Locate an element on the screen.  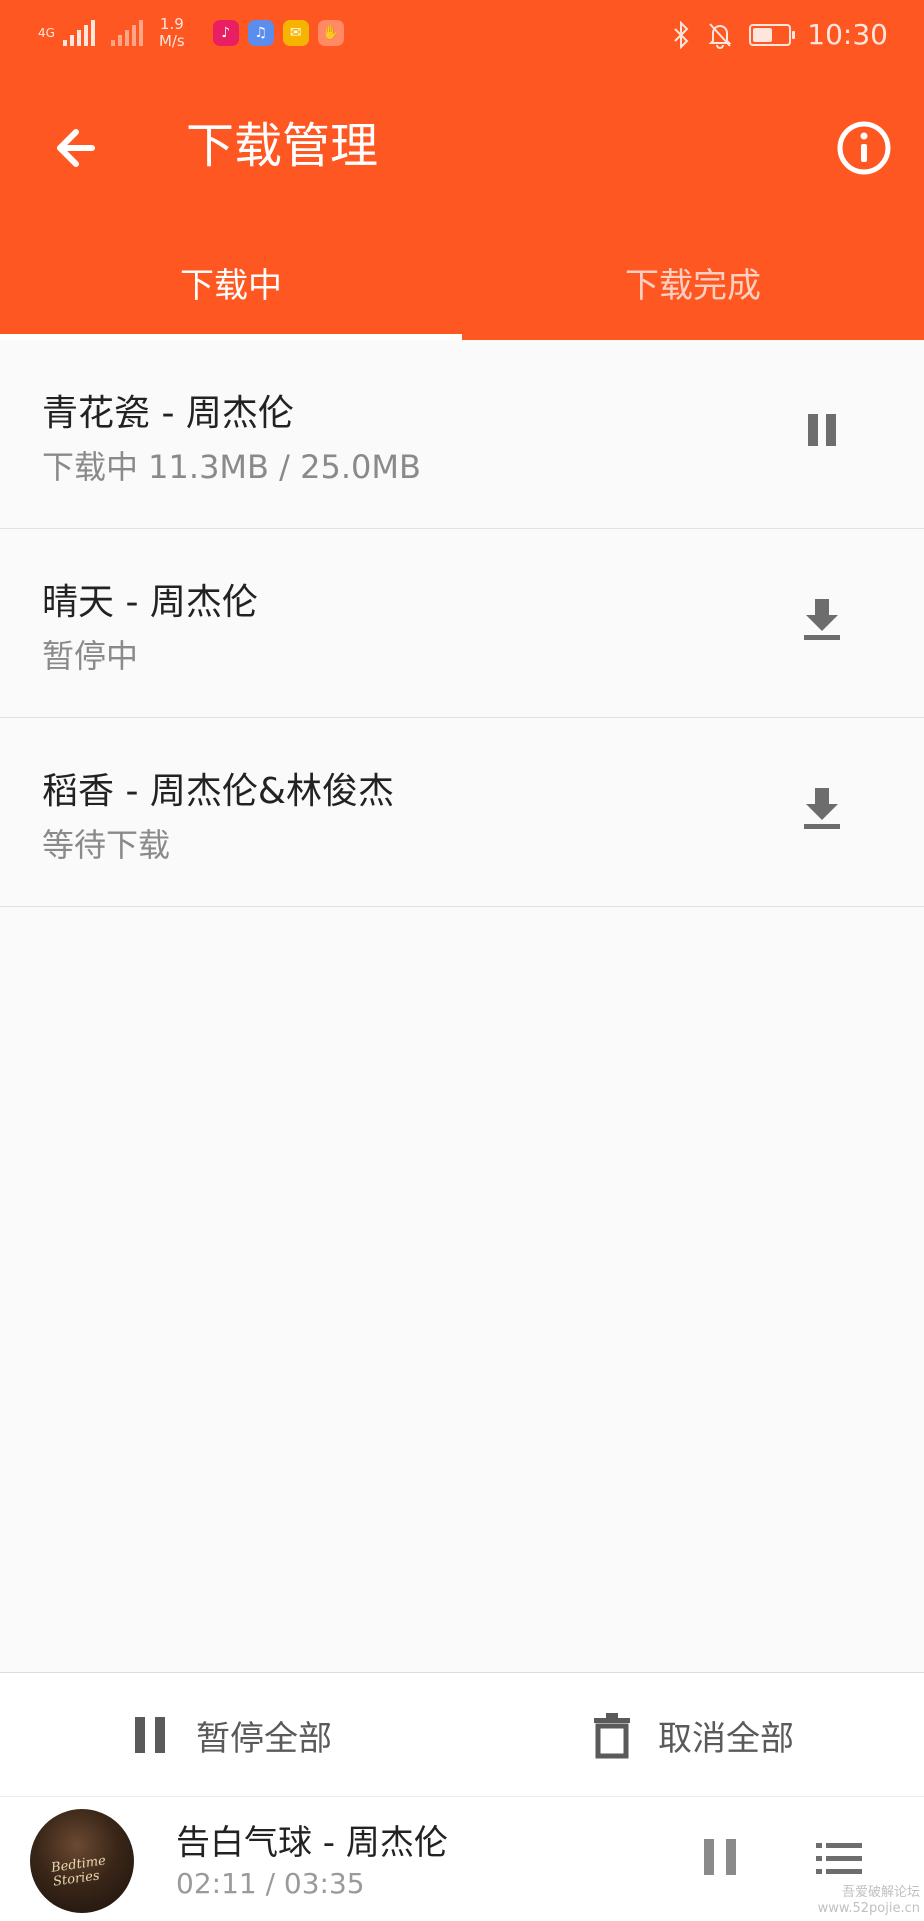
battery-level is located at coordinates (763, 34).